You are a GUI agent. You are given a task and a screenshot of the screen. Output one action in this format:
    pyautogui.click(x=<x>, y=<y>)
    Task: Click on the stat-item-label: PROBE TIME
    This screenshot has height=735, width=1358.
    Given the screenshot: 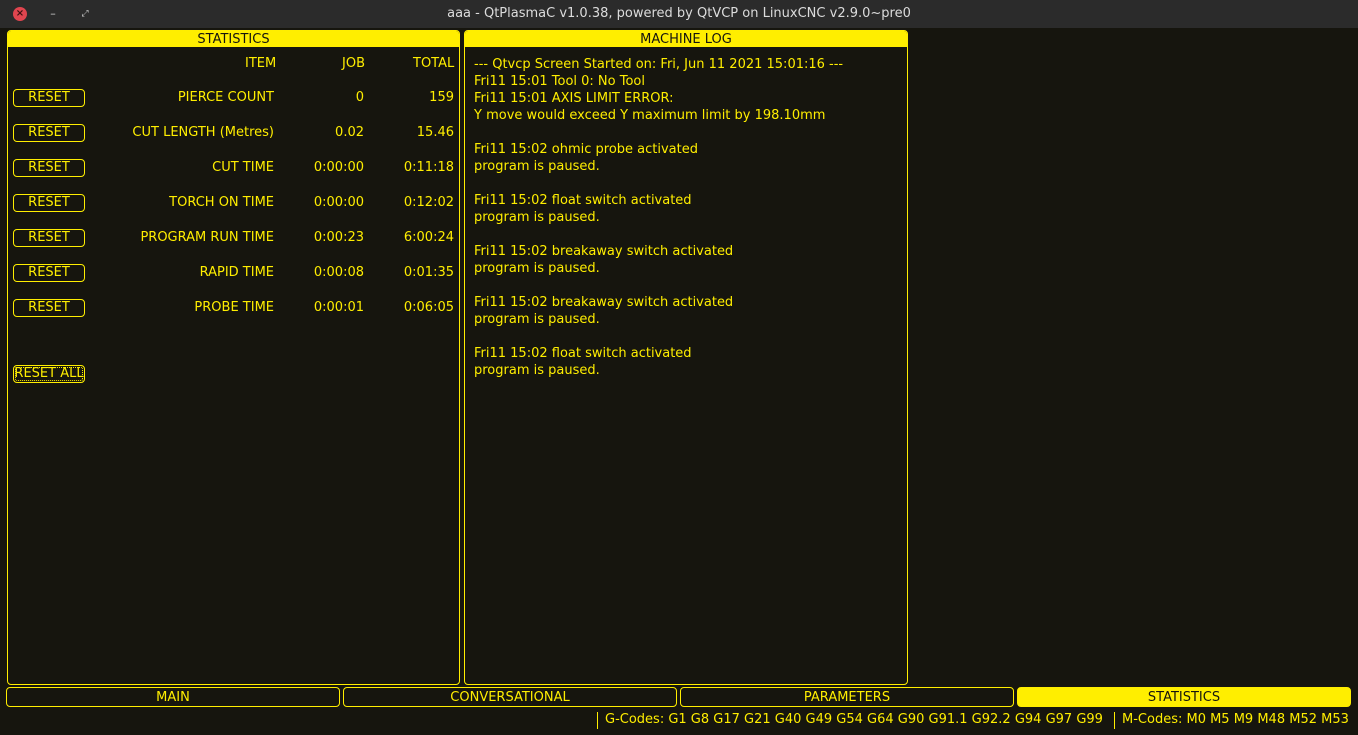 What is the action you would take?
    pyautogui.click(x=234, y=307)
    